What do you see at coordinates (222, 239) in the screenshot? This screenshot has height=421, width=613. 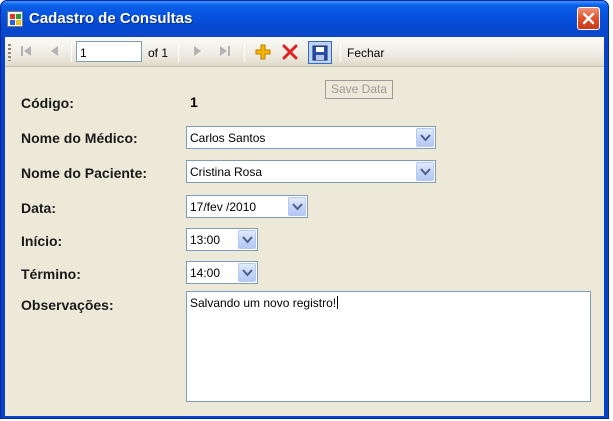 I see `inicio-timepicker: 13:00` at bounding box center [222, 239].